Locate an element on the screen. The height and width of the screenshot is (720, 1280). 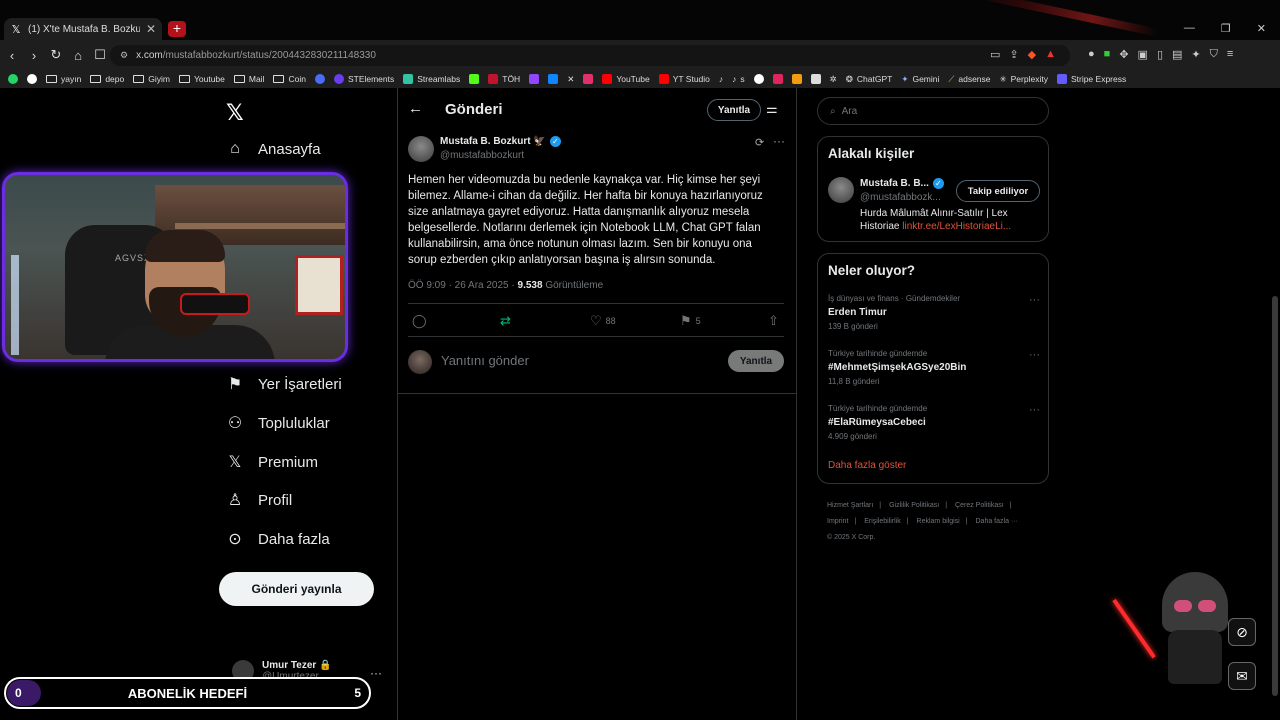
grok-floating-icon: ⊘ is located at coordinates (1242, 632).